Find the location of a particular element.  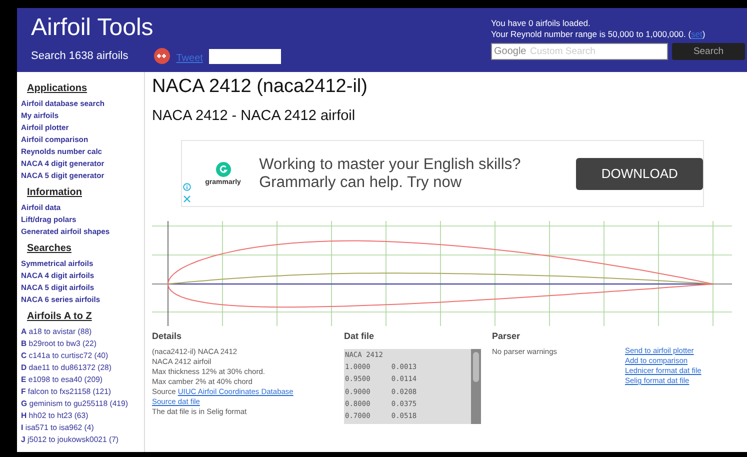

airfoils-loaded-text: You have 0 airfoils loaded. is located at coordinates (541, 23).